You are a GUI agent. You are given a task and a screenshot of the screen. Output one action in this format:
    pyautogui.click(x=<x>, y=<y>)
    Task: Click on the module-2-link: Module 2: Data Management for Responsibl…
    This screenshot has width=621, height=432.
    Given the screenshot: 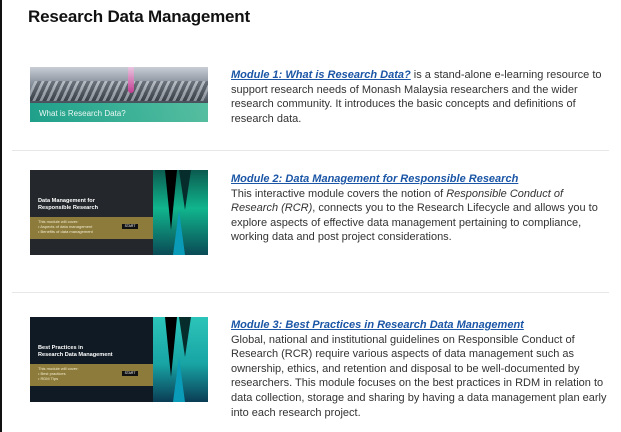 What is the action you would take?
    pyautogui.click(x=419, y=179)
    